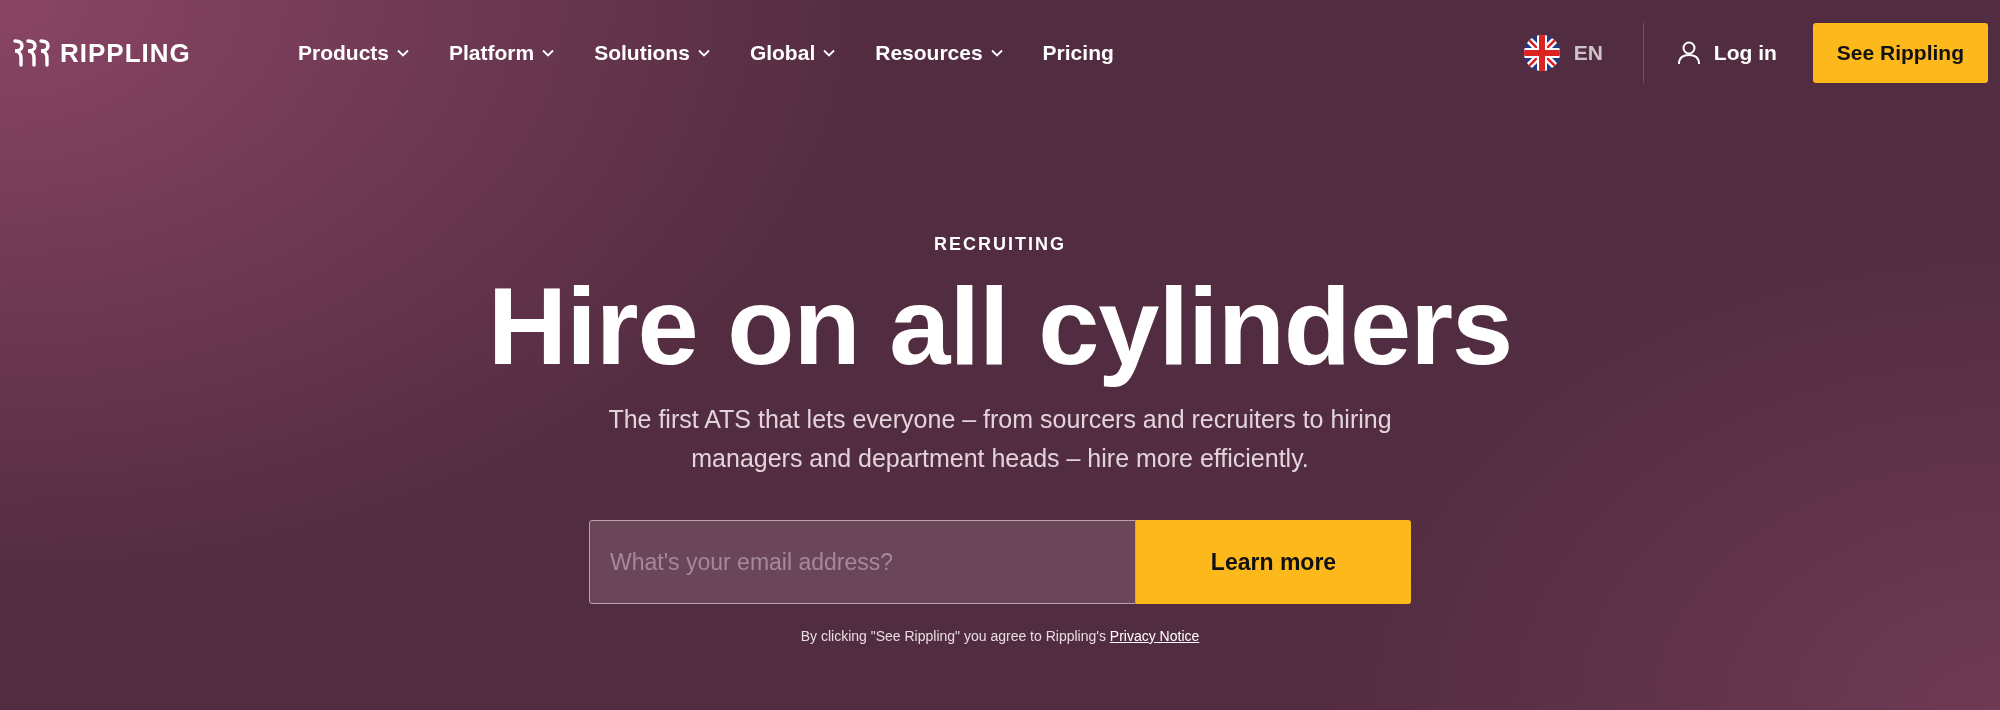  What do you see at coordinates (652, 53) in the screenshot?
I see `nav-item: Solutions` at bounding box center [652, 53].